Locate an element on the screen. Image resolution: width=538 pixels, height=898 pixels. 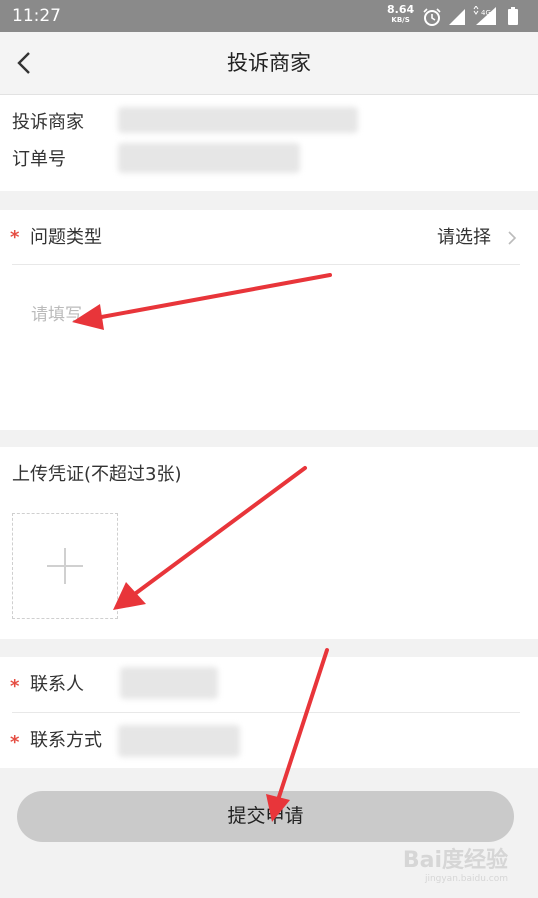
annotation-arrow-description is located at coordinates (202, 301).